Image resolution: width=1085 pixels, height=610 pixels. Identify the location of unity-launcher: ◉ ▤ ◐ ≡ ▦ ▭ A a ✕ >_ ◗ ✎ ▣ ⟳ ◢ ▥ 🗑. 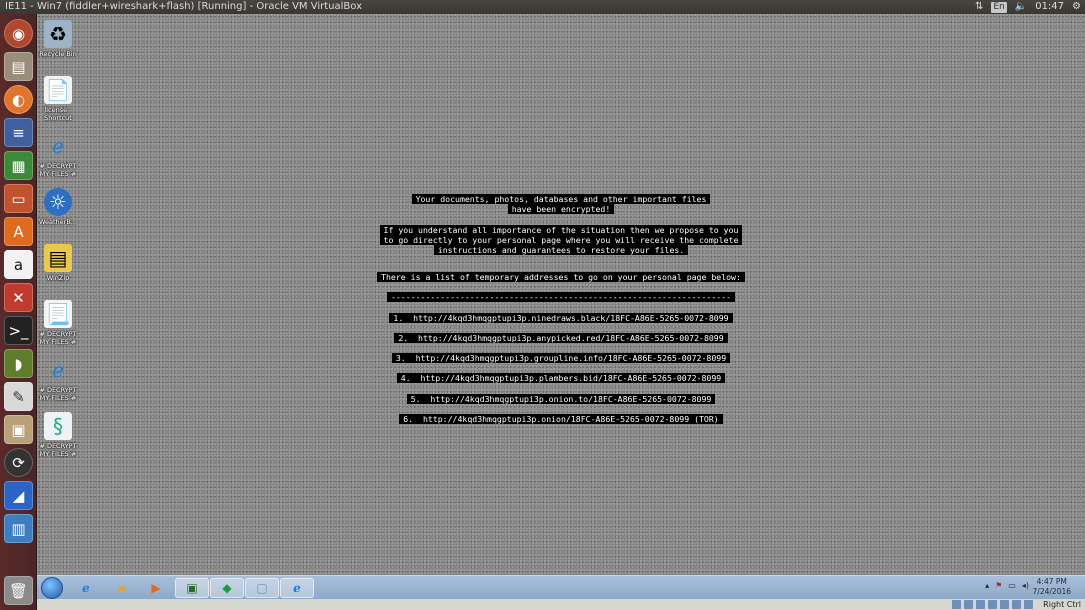
(18, 312).